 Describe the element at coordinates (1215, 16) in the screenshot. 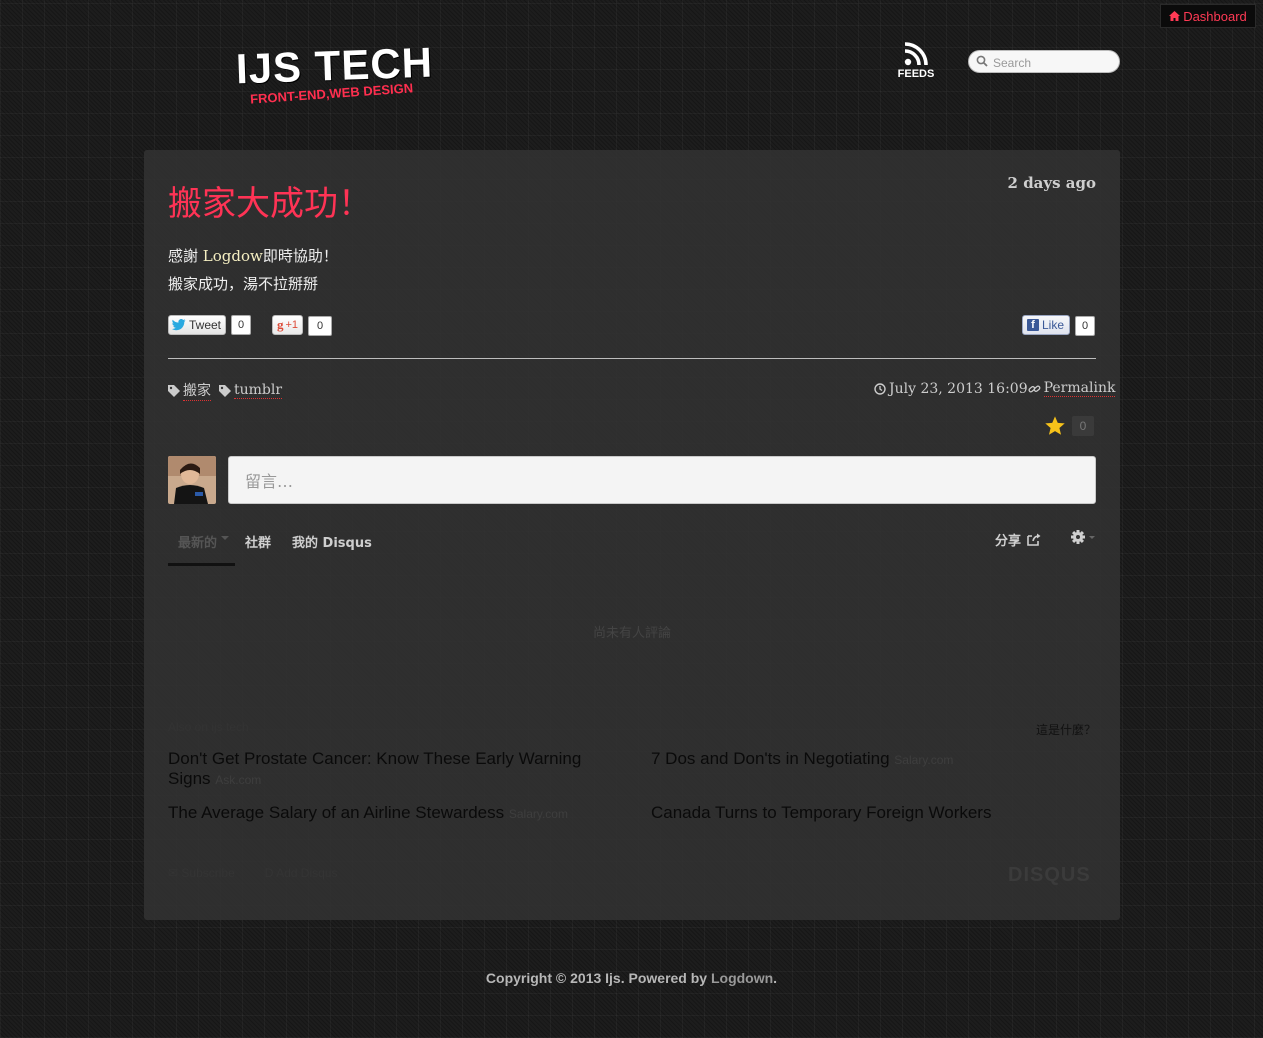

I see `dashboard-label: Dashboard` at that location.